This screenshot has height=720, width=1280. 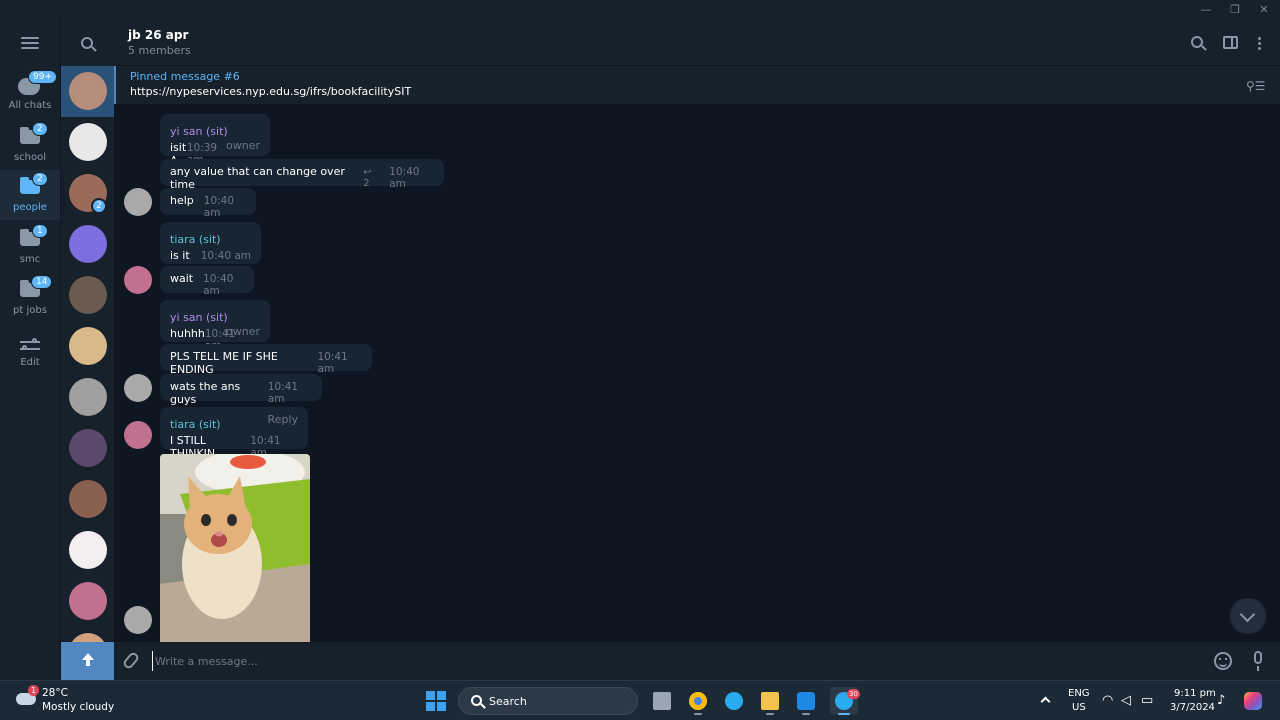 I want to click on message-text: huhhh, so click(x=187, y=333).